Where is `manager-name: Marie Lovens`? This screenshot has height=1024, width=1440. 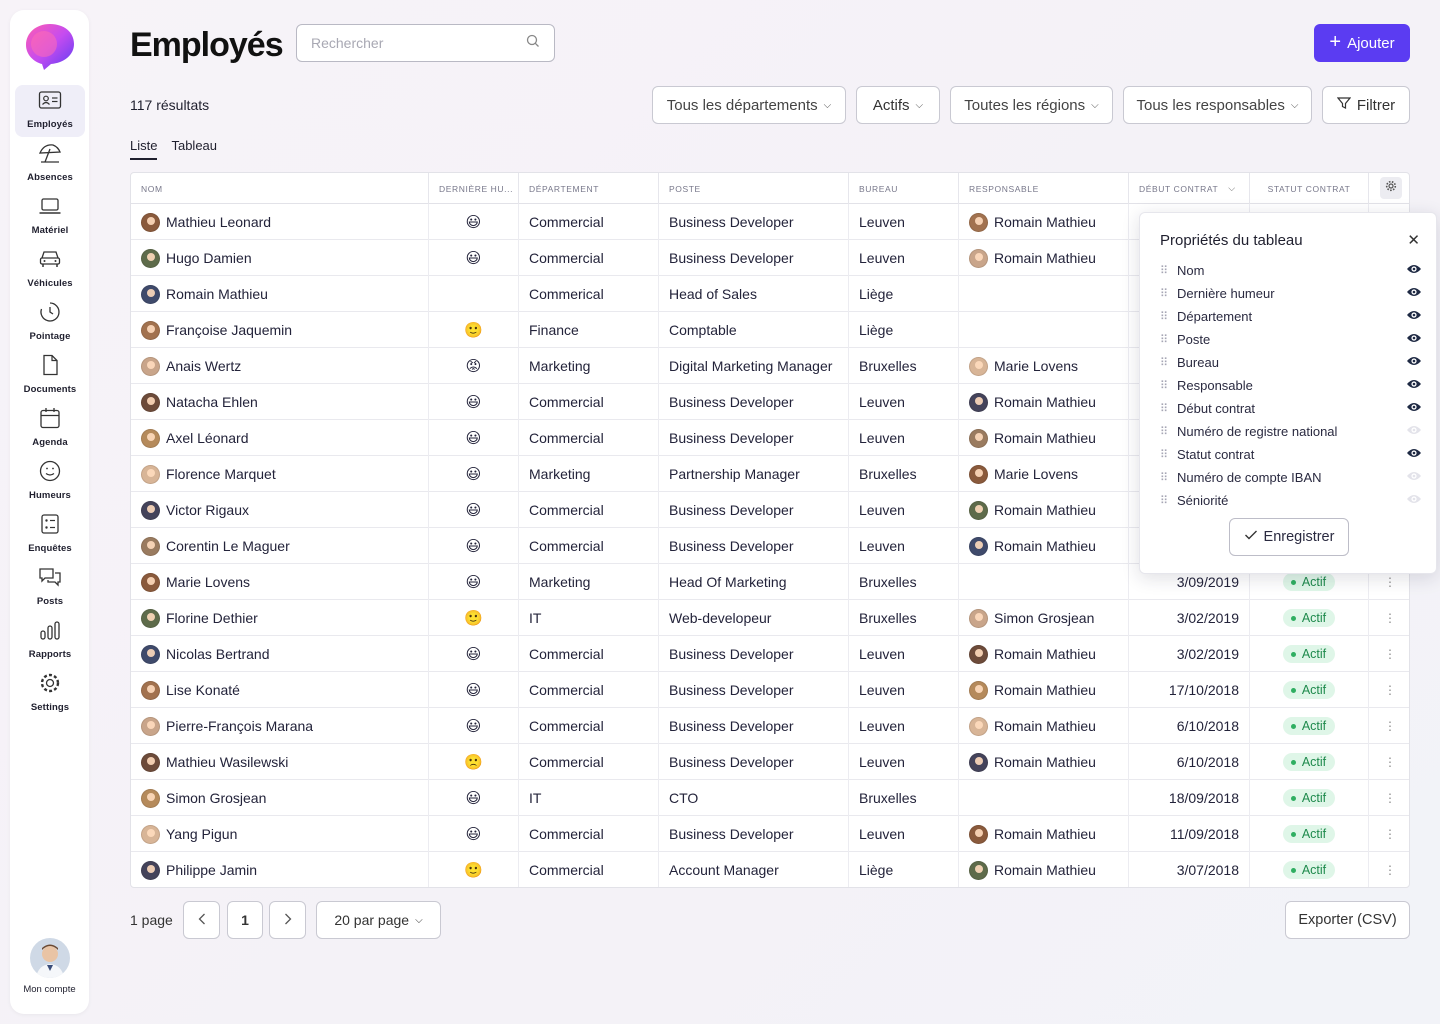 manager-name: Marie Lovens is located at coordinates (1036, 474).